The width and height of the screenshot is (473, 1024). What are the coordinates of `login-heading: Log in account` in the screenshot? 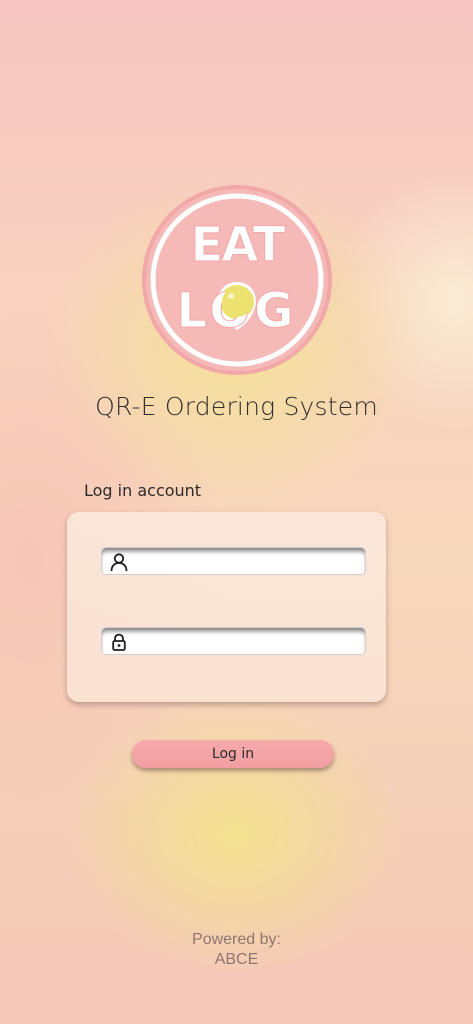 It's located at (143, 490).